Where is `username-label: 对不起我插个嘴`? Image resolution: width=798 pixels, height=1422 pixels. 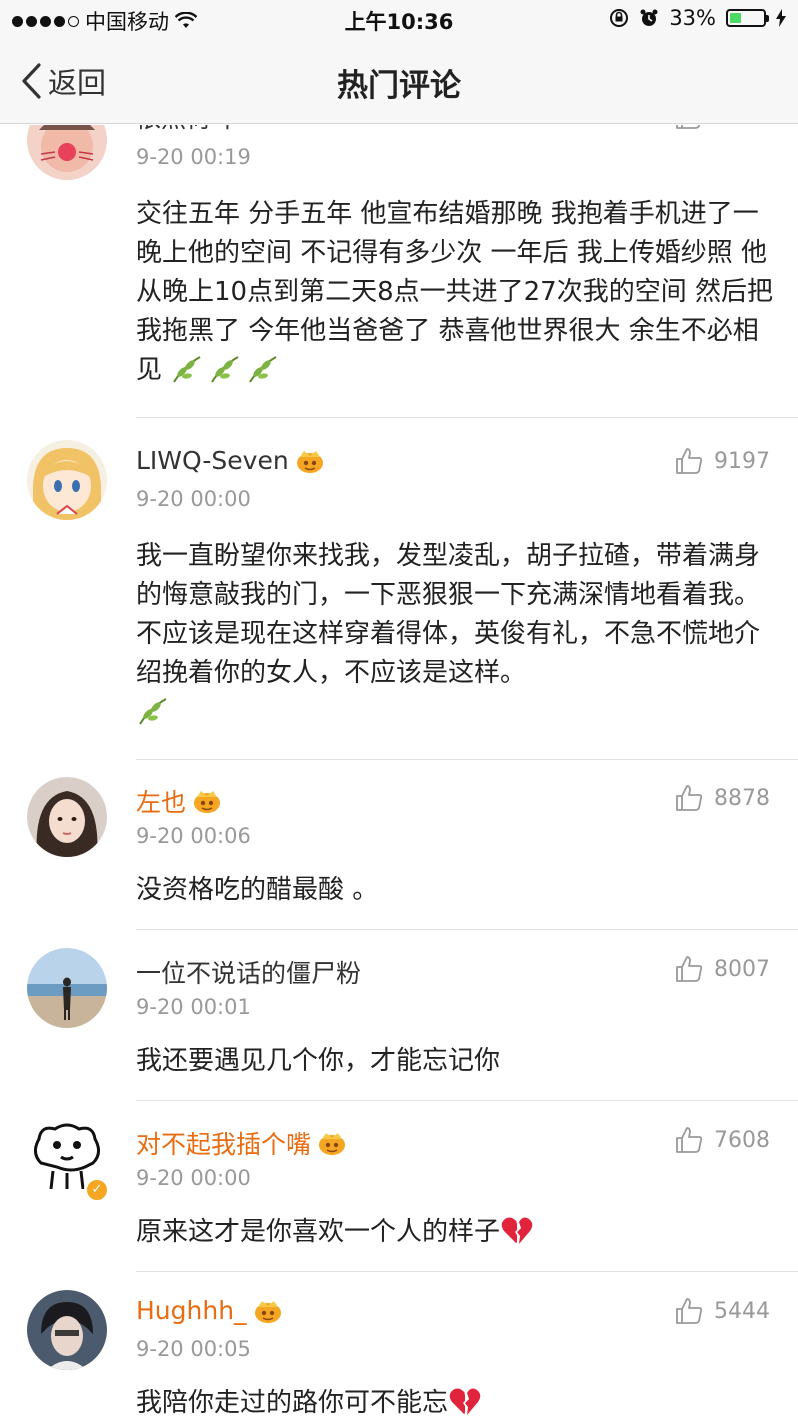 username-label: 对不起我插个嘴 is located at coordinates (224, 1144).